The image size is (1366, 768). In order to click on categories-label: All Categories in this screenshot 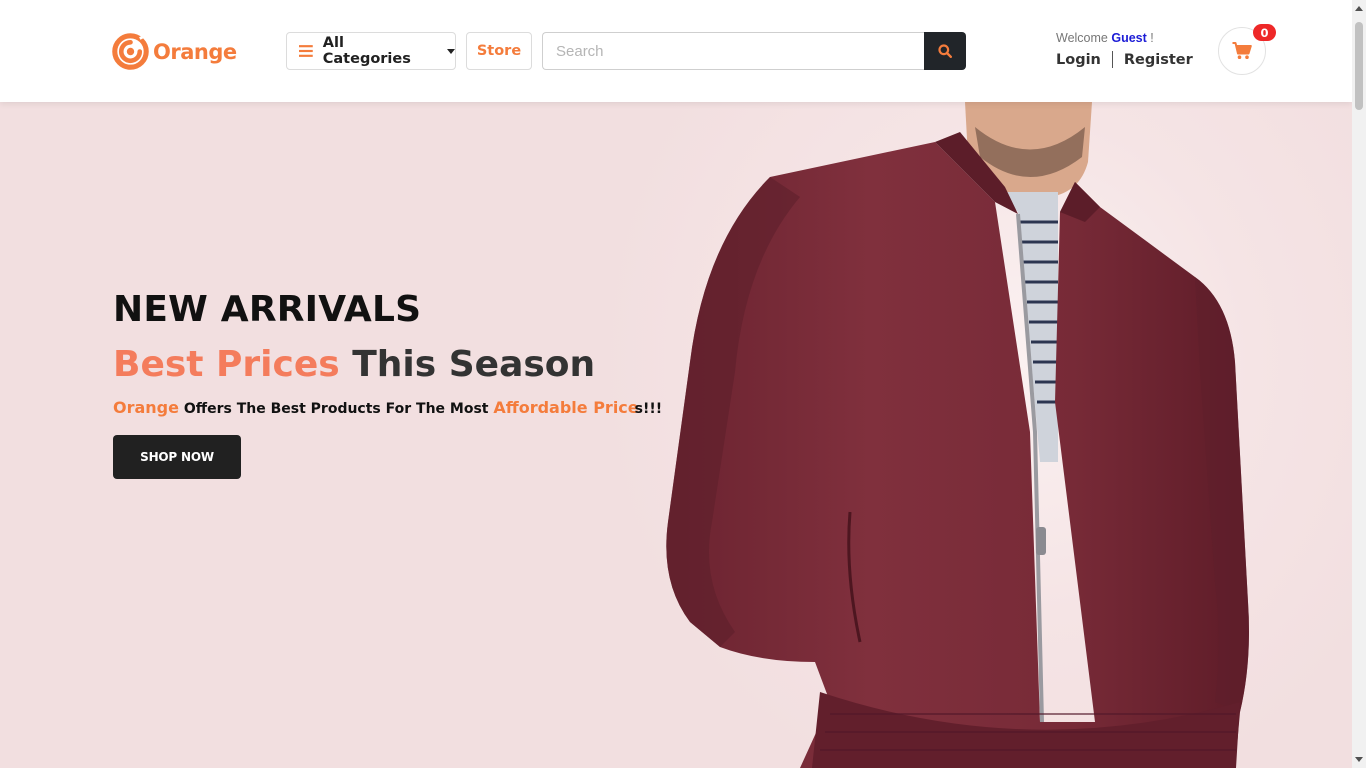, I will do `click(366, 51)`.